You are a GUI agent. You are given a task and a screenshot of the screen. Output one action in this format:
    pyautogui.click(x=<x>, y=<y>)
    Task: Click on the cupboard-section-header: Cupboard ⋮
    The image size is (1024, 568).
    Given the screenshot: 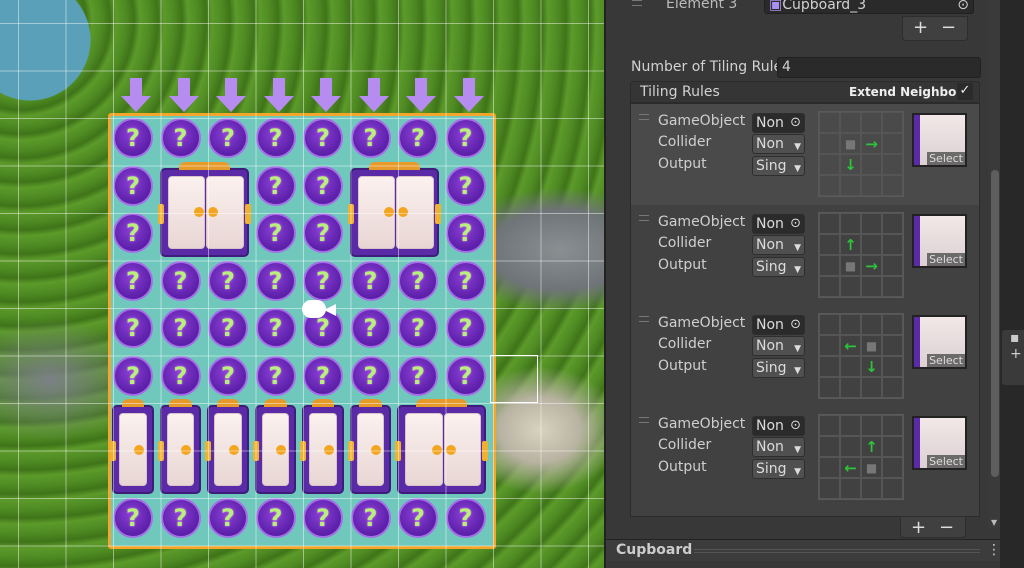 What is the action you would take?
    pyautogui.click(x=803, y=550)
    